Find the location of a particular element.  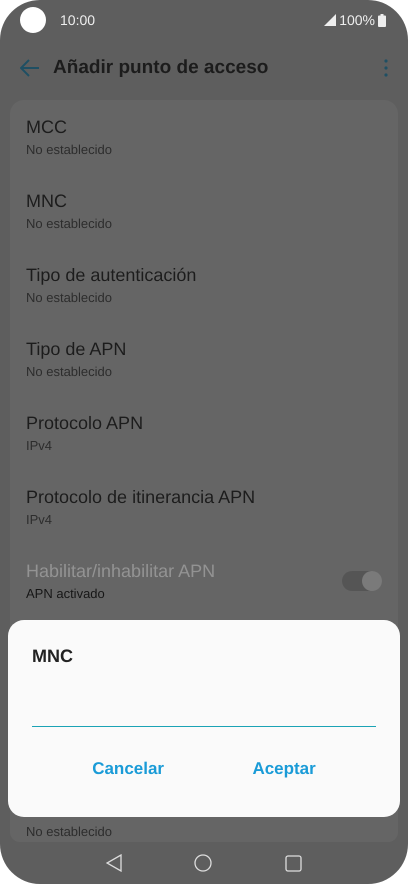

home-nav-button is located at coordinates (203, 863).